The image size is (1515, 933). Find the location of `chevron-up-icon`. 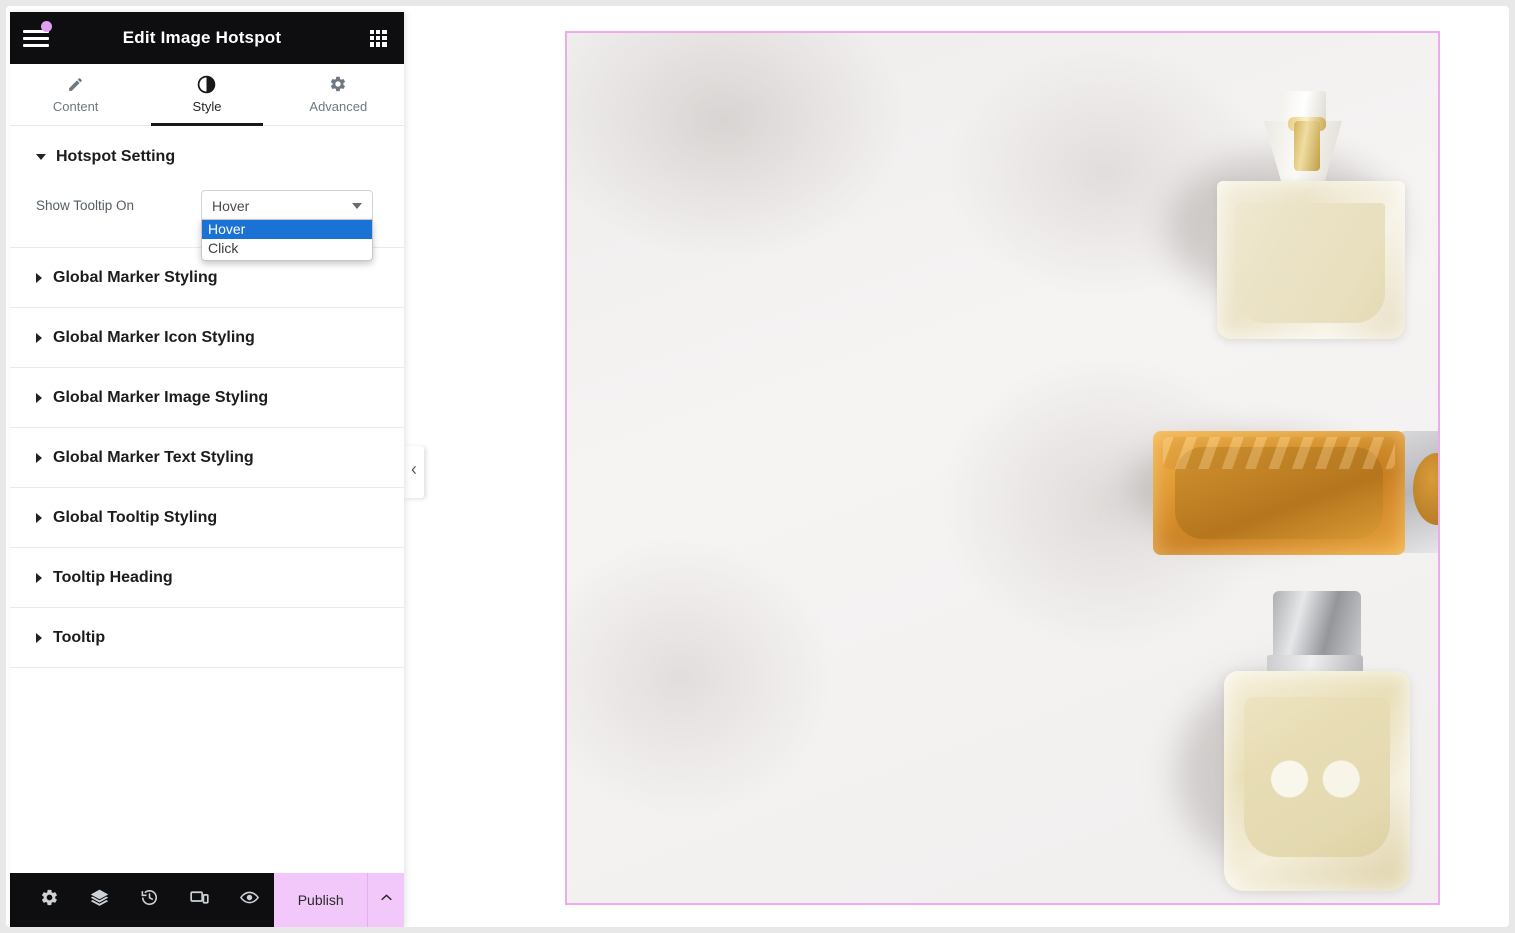

chevron-up-icon is located at coordinates (386, 900).